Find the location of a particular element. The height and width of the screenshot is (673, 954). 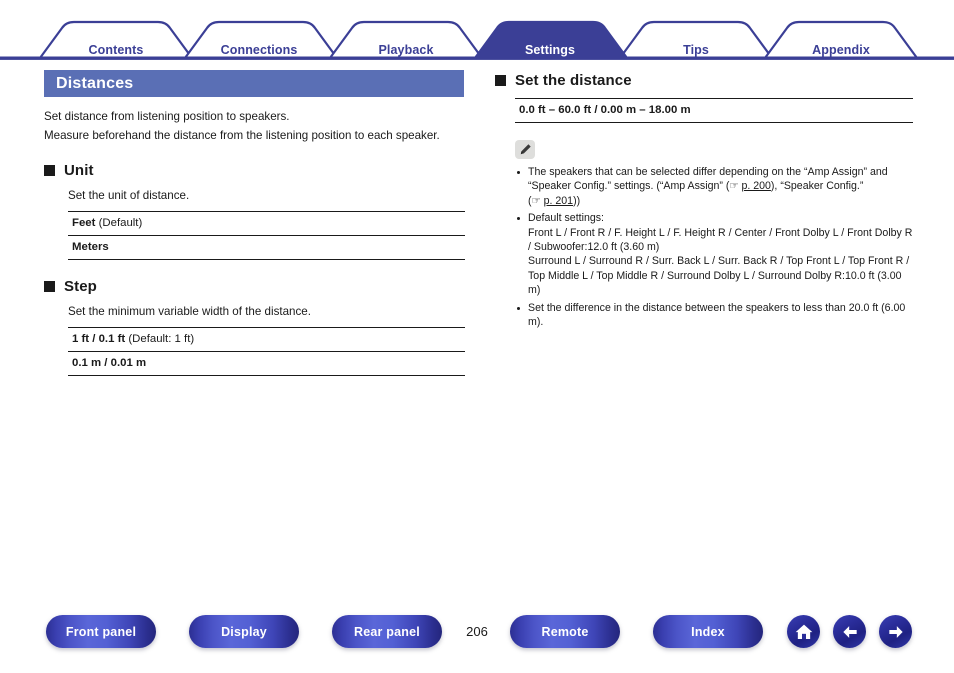

arrow-left-icon is located at coordinates (849, 631).